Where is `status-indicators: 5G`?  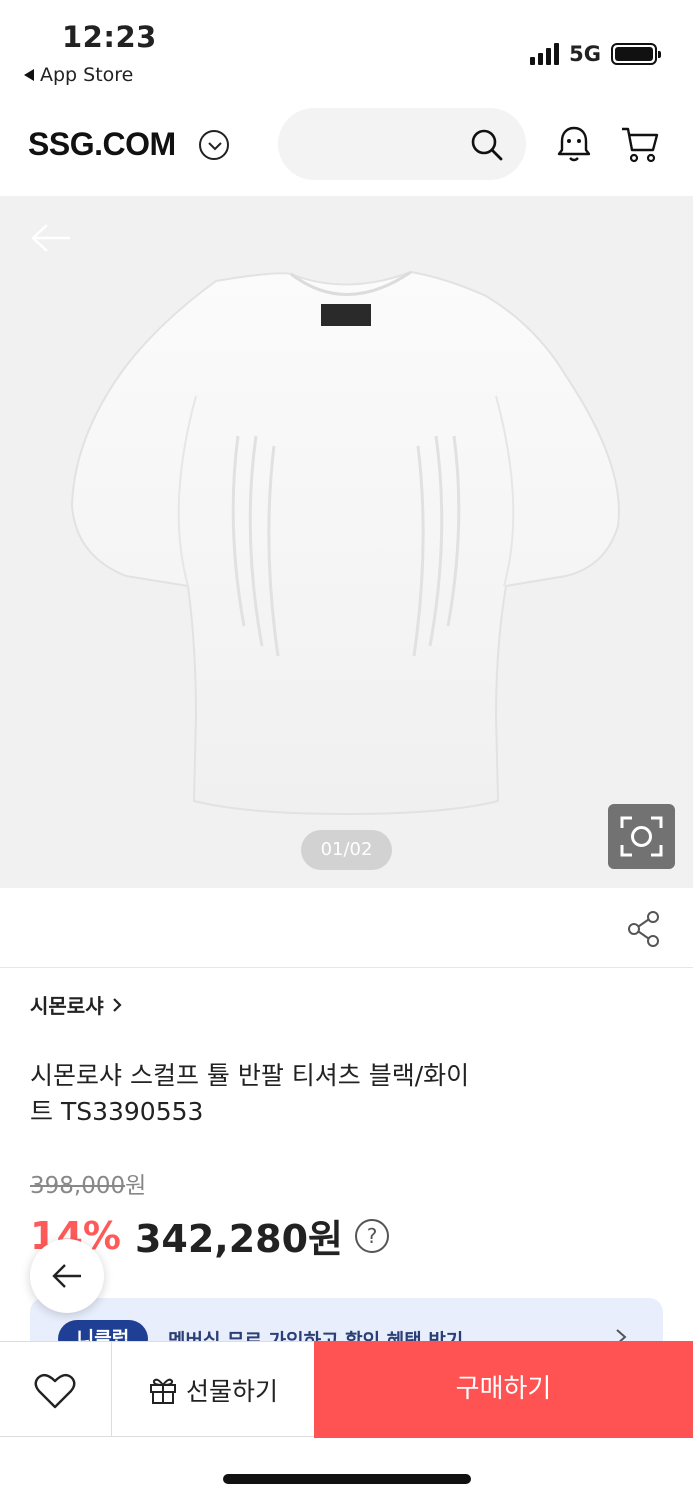 status-indicators: 5G is located at coordinates (595, 54).